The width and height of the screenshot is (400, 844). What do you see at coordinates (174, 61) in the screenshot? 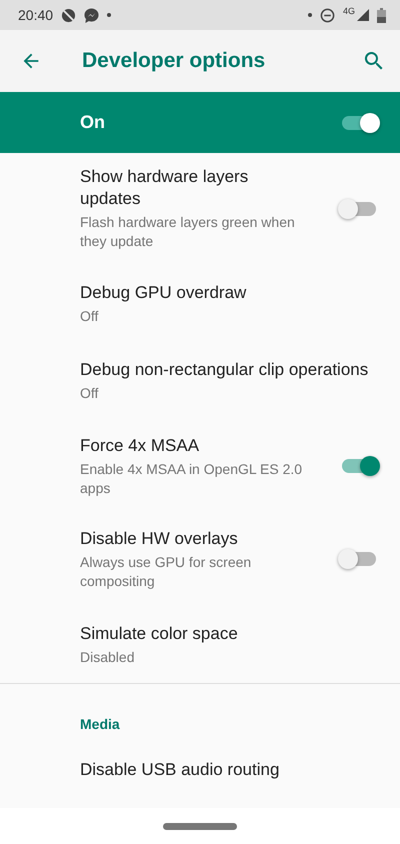
I see `screen-title: Developer options` at bounding box center [174, 61].